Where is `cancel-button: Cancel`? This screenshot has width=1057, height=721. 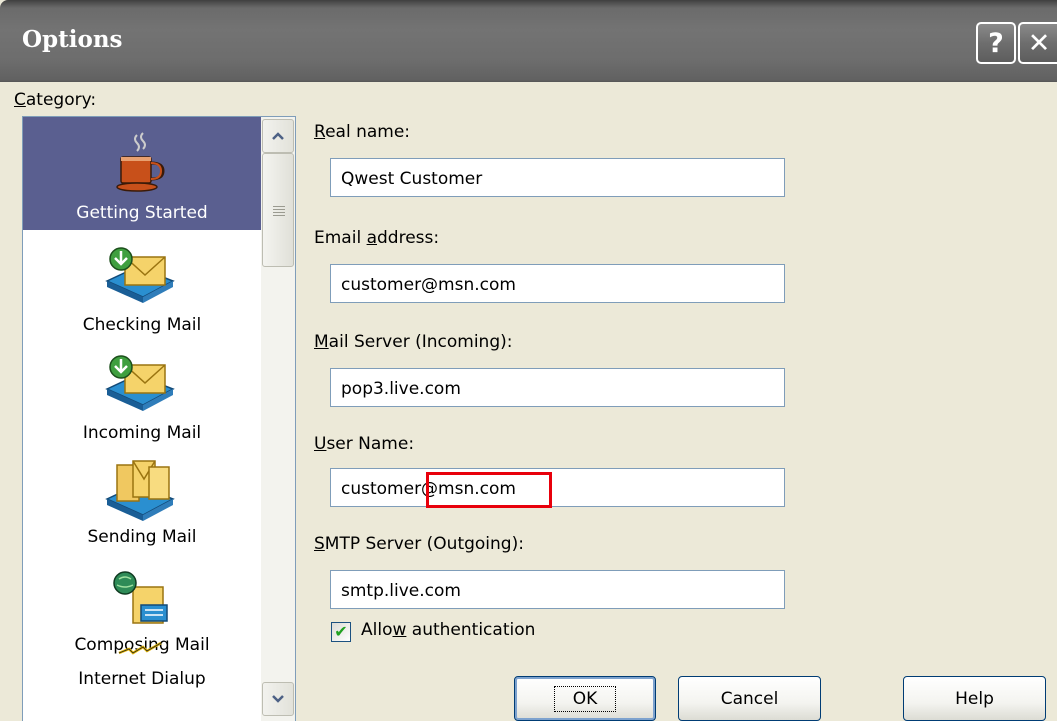 cancel-button: Cancel is located at coordinates (749, 698).